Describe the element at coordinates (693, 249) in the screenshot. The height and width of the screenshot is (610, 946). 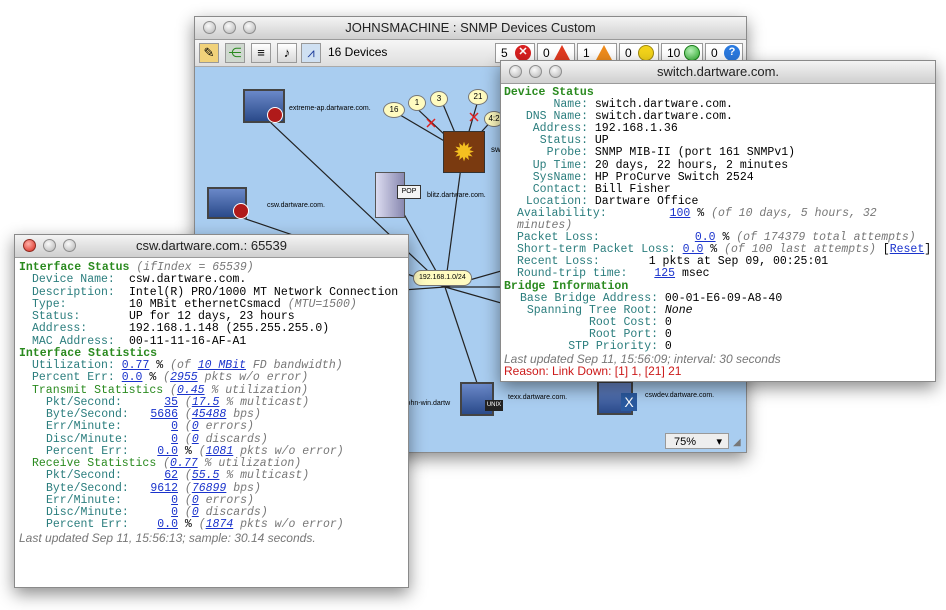
I see `st-loss-link: 0.0` at that location.